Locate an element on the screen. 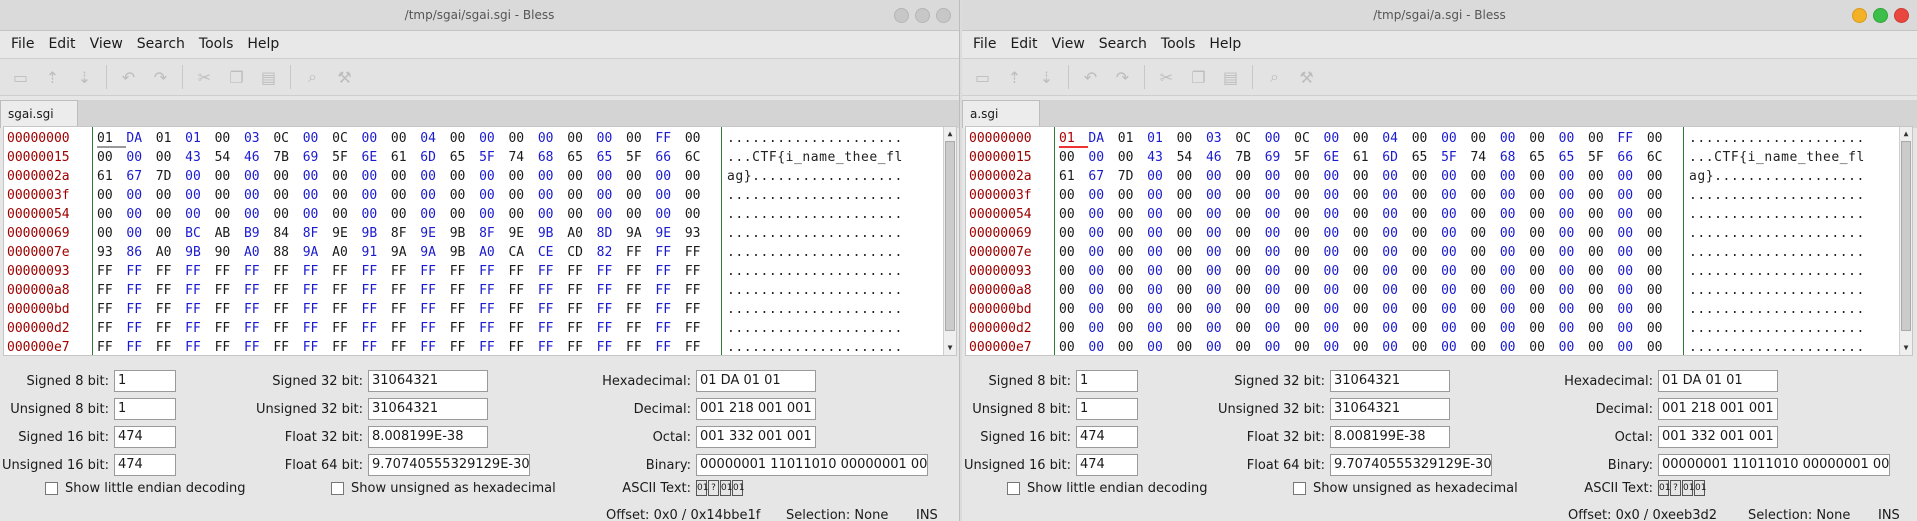 This screenshot has height=521, width=1917. float64-value: 9.70740555329129E-300 is located at coordinates (1411, 465).